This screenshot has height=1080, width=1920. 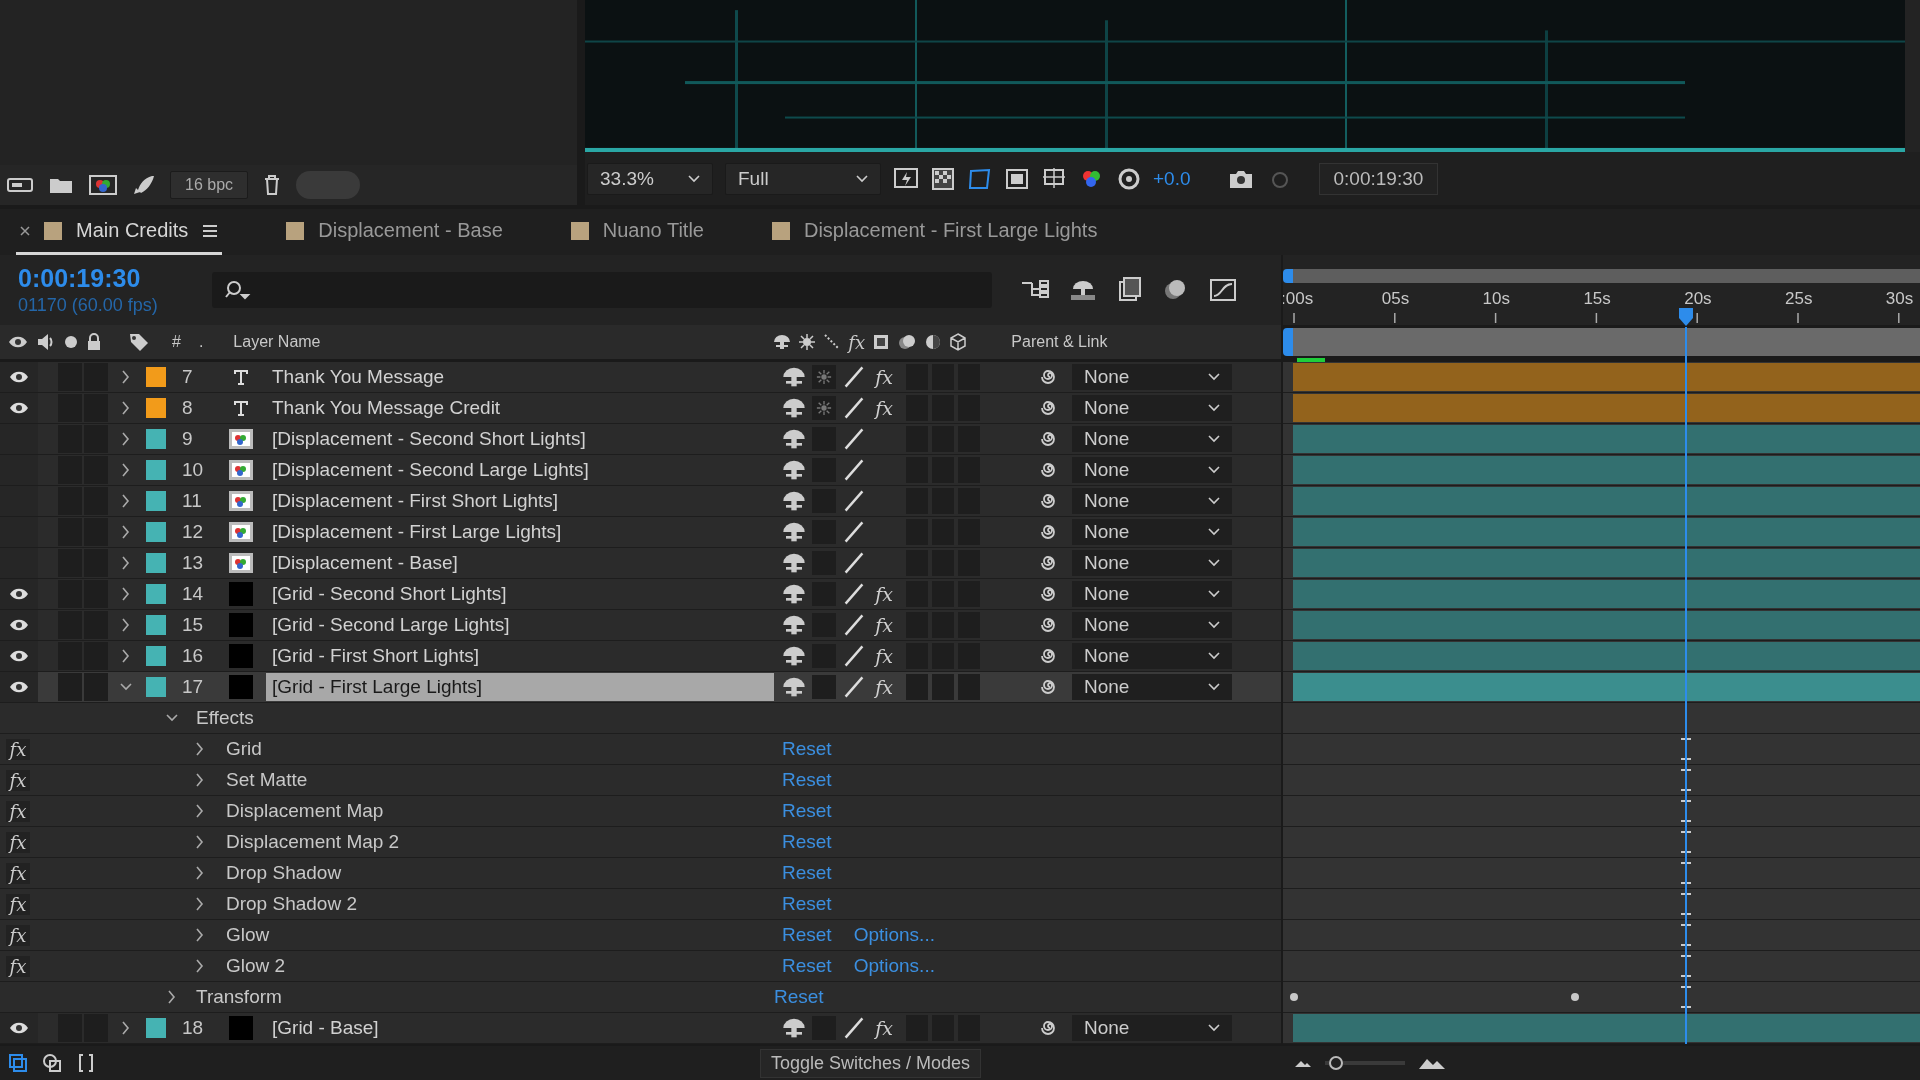 What do you see at coordinates (602, 290) in the screenshot?
I see `search-field` at bounding box center [602, 290].